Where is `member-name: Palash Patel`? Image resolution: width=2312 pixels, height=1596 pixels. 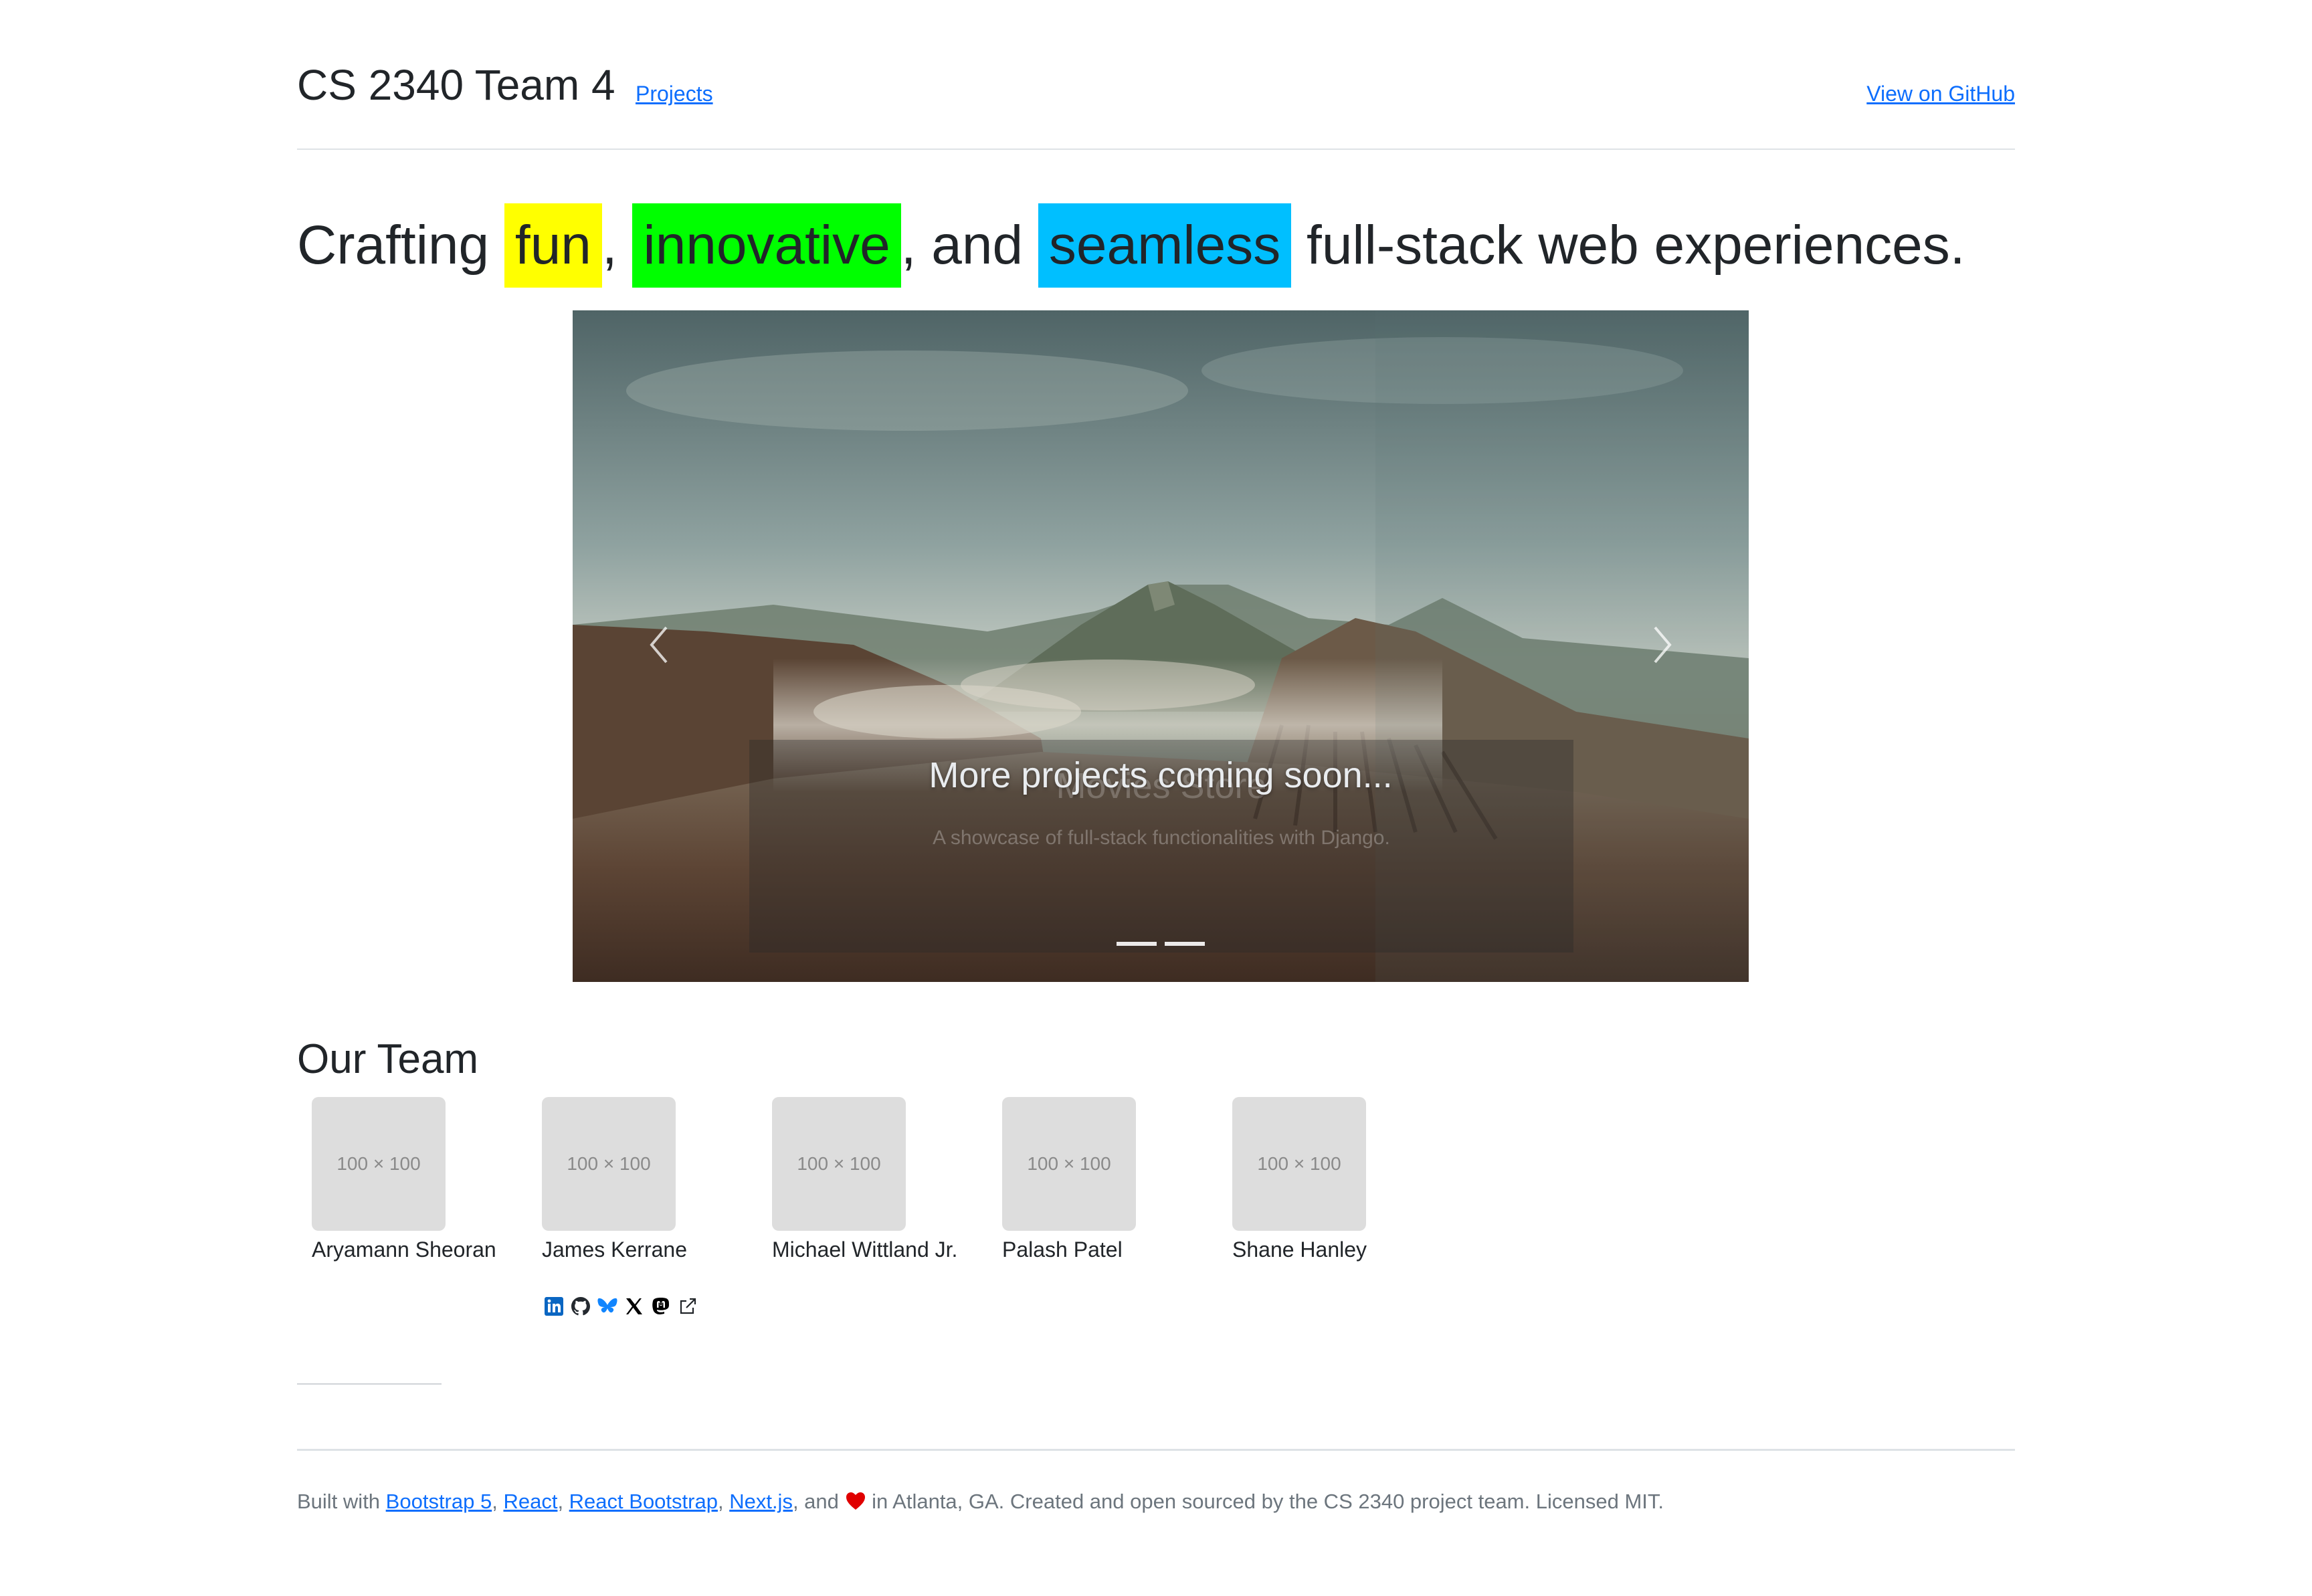 member-name: Palash Patel is located at coordinates (1062, 1249).